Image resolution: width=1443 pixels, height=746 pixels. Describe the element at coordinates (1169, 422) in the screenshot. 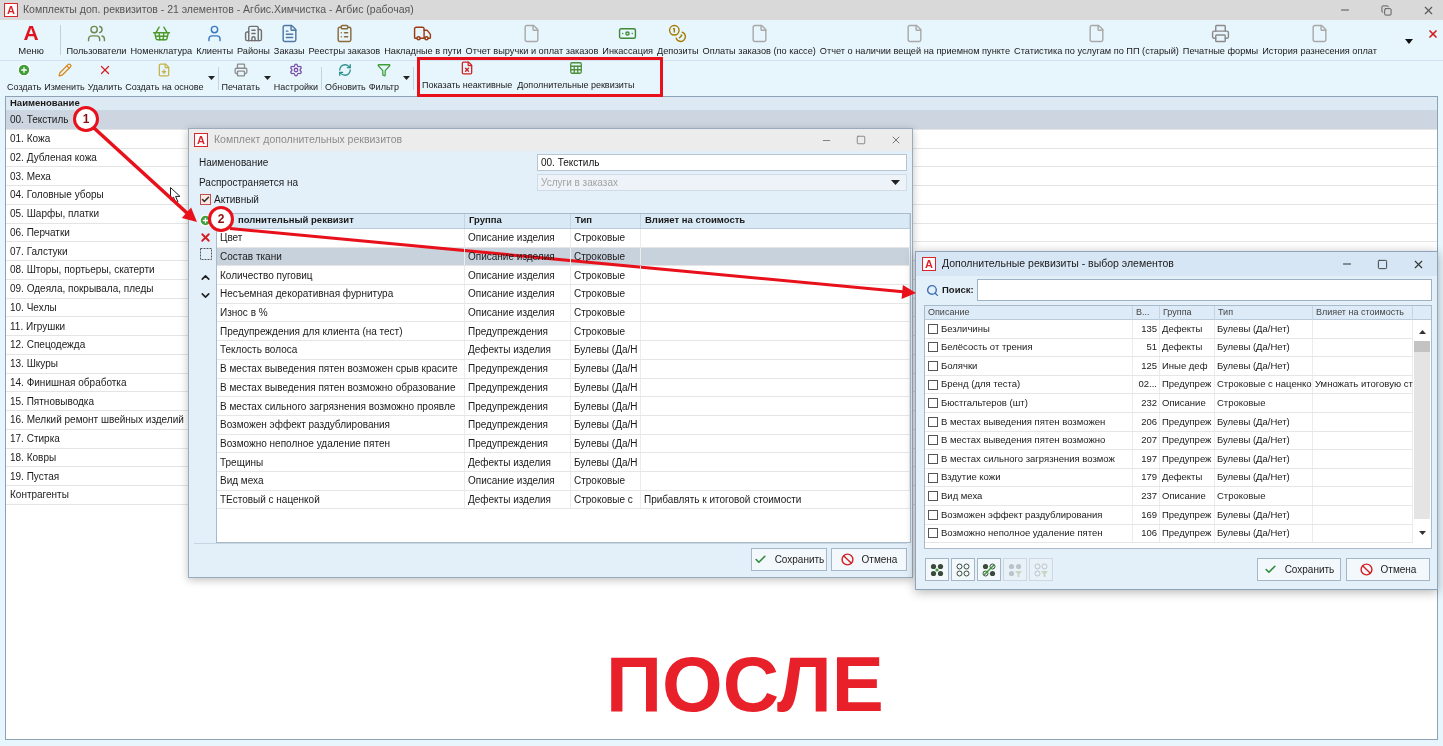

I see `table-row: В местах выведения пятен возможен 206 Предупреж Булевы (Да/Нет)` at that location.